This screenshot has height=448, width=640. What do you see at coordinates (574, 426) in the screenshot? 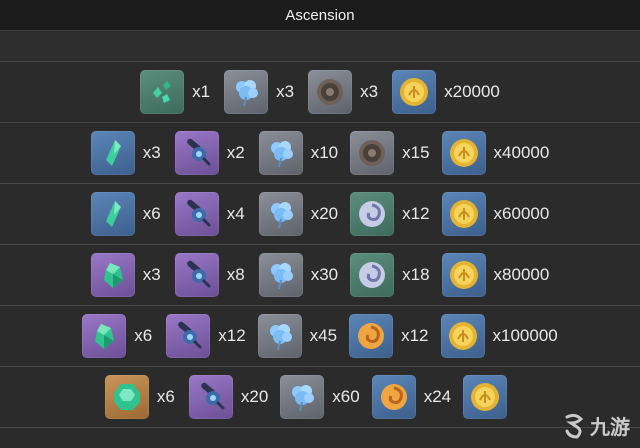
I see `watermark-logo-icon` at bounding box center [574, 426].